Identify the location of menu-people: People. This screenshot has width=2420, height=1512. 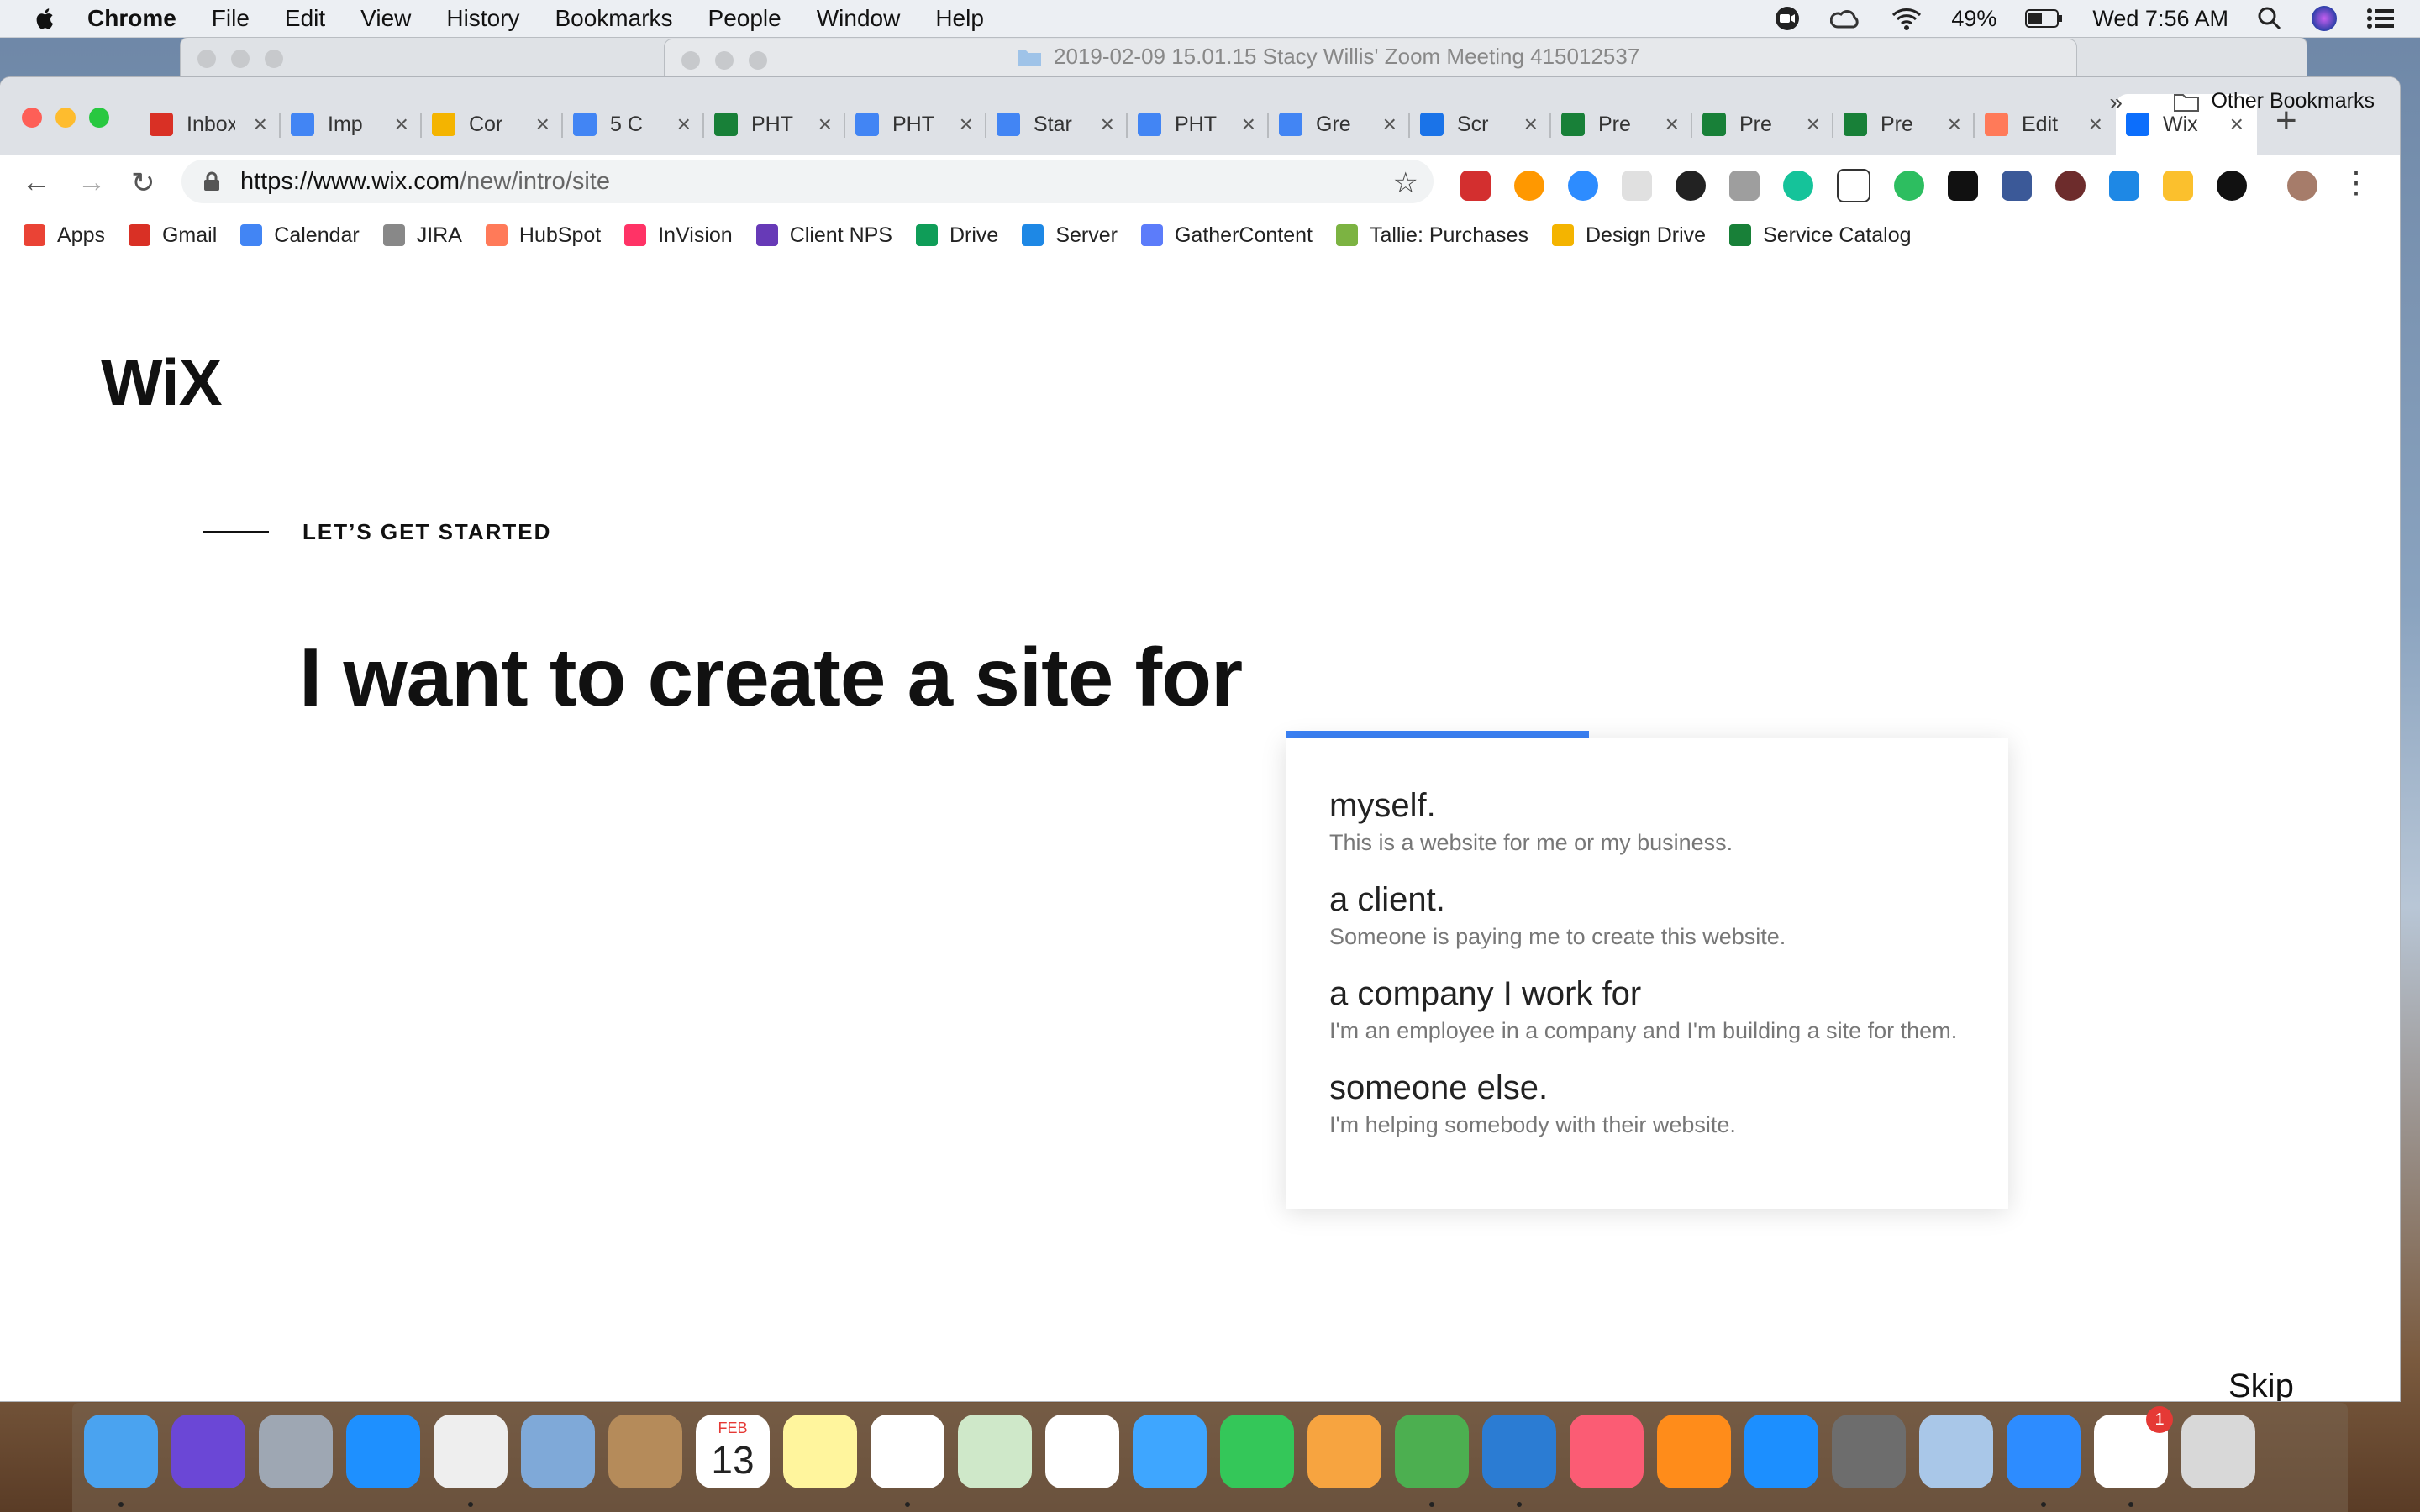
(744, 18).